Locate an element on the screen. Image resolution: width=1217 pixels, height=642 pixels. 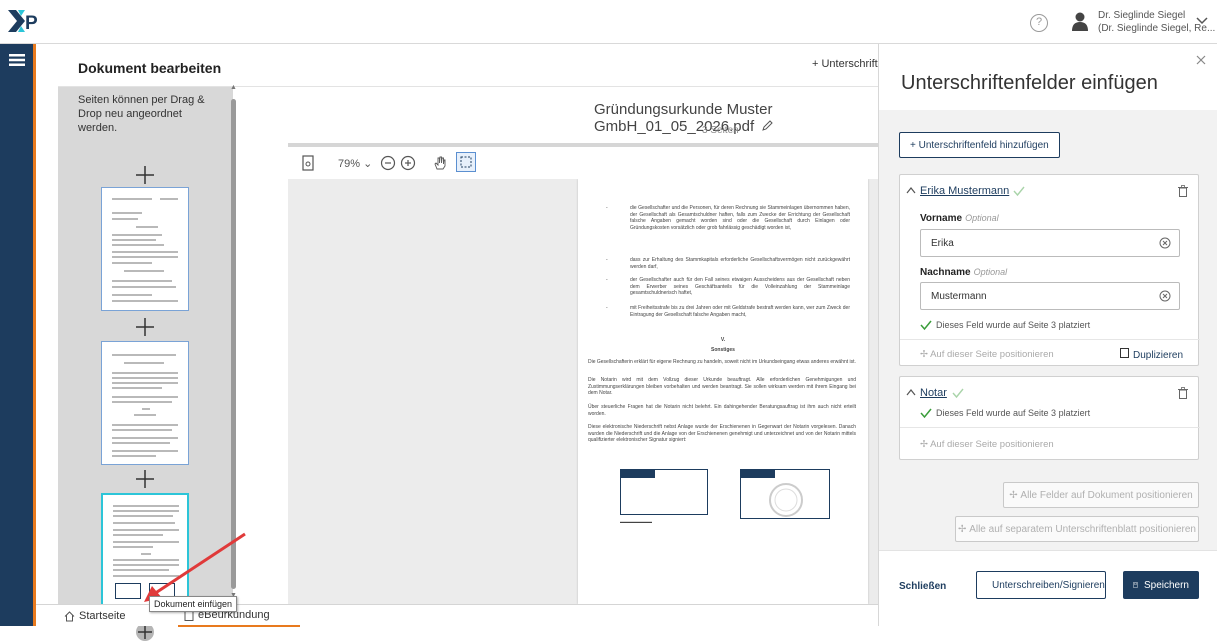
save-button-text: Speichern is located at coordinates (1166, 585).